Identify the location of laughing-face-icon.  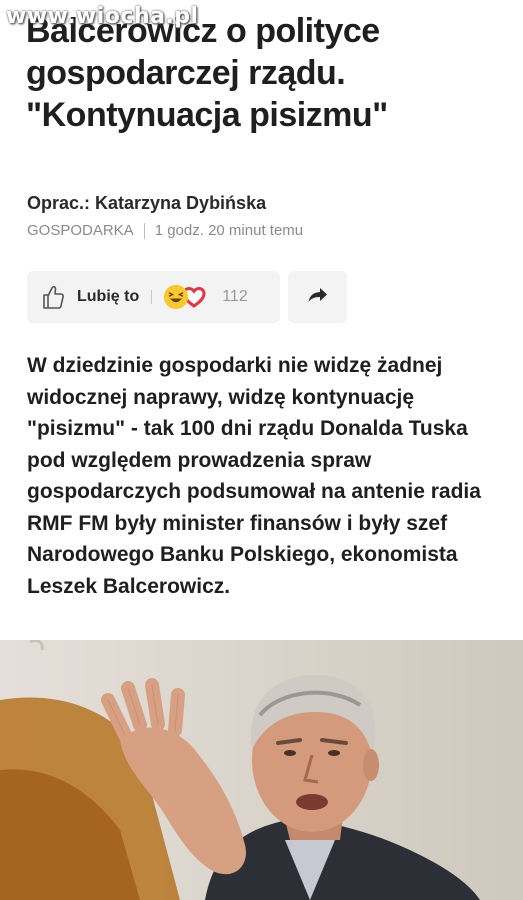
(176, 297).